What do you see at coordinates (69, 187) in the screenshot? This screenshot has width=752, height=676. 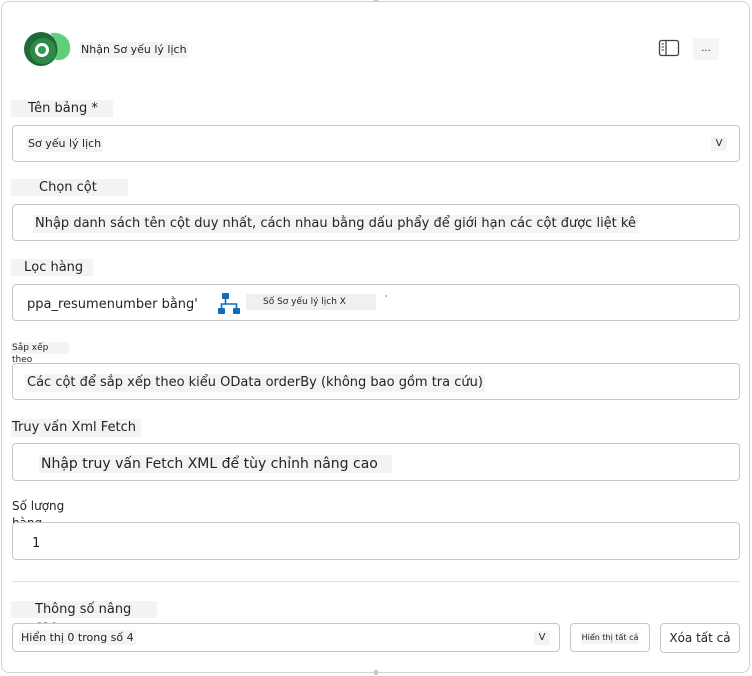 I see `select-columns-label: Chọn cột` at bounding box center [69, 187].